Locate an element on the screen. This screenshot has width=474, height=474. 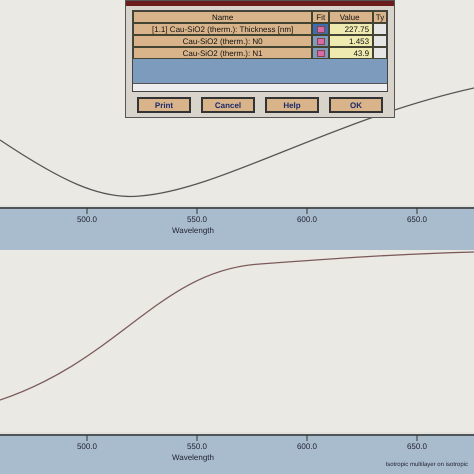
column-header: Name is located at coordinates (222, 17).